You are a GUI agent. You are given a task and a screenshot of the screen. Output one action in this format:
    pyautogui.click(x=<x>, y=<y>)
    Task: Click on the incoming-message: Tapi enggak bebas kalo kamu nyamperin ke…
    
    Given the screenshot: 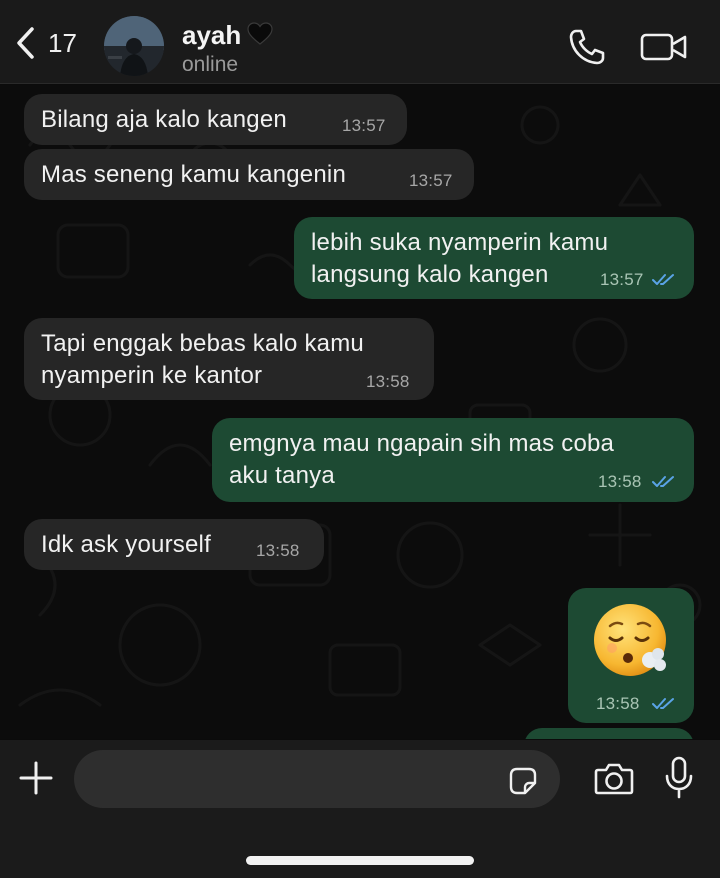 What is the action you would take?
    pyautogui.click(x=229, y=359)
    